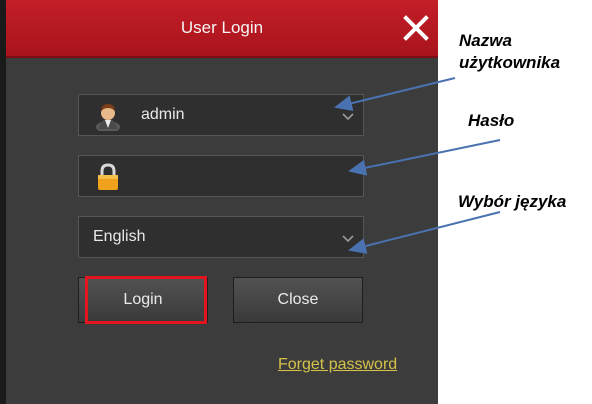 This screenshot has height=404, width=592. What do you see at coordinates (510, 62) in the screenshot?
I see `annotation-username-line2: użytkownika` at bounding box center [510, 62].